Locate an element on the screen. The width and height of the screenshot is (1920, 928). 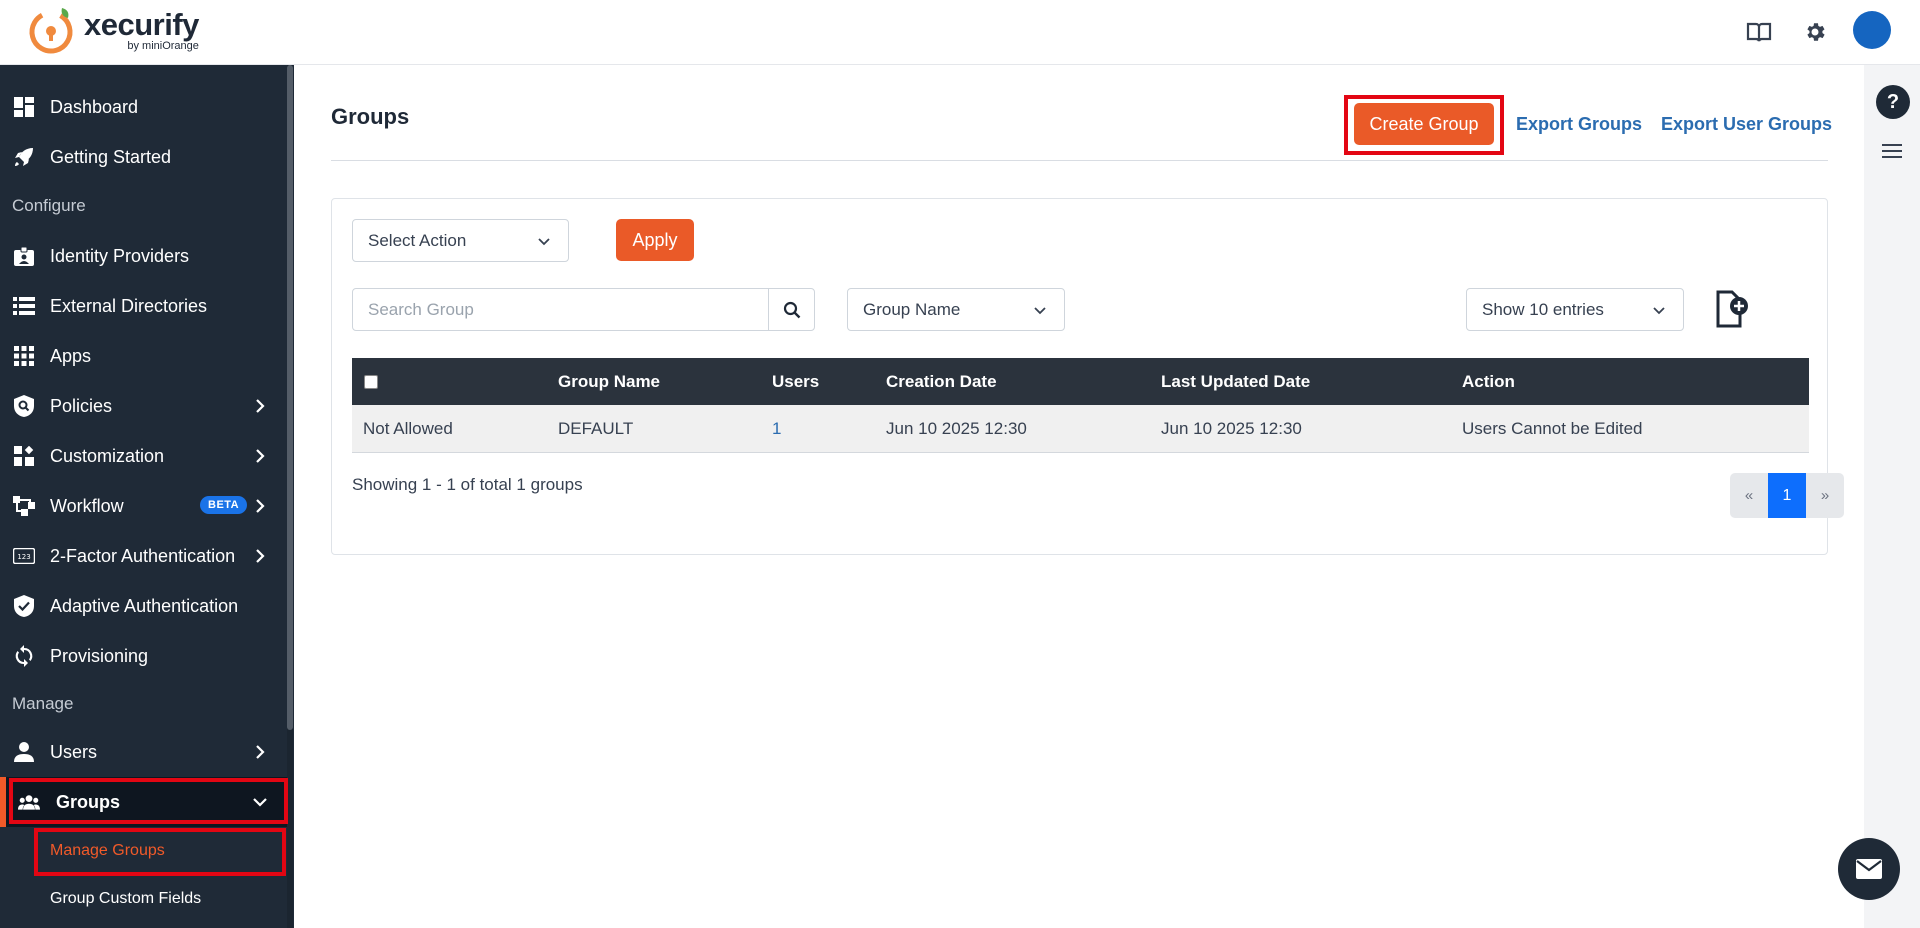
123-icon: 123 is located at coordinates (24, 556).